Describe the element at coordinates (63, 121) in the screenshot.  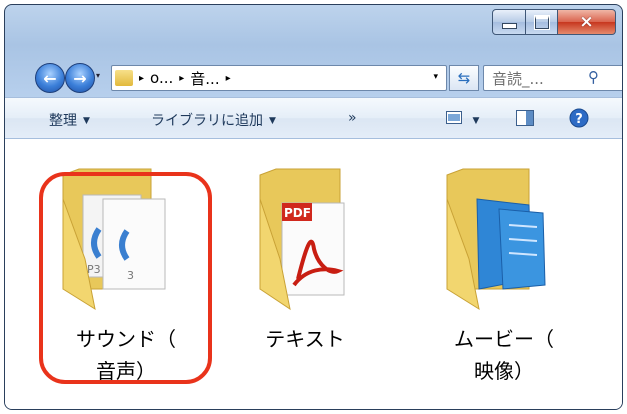
I see `organize-label: 整理` at that location.